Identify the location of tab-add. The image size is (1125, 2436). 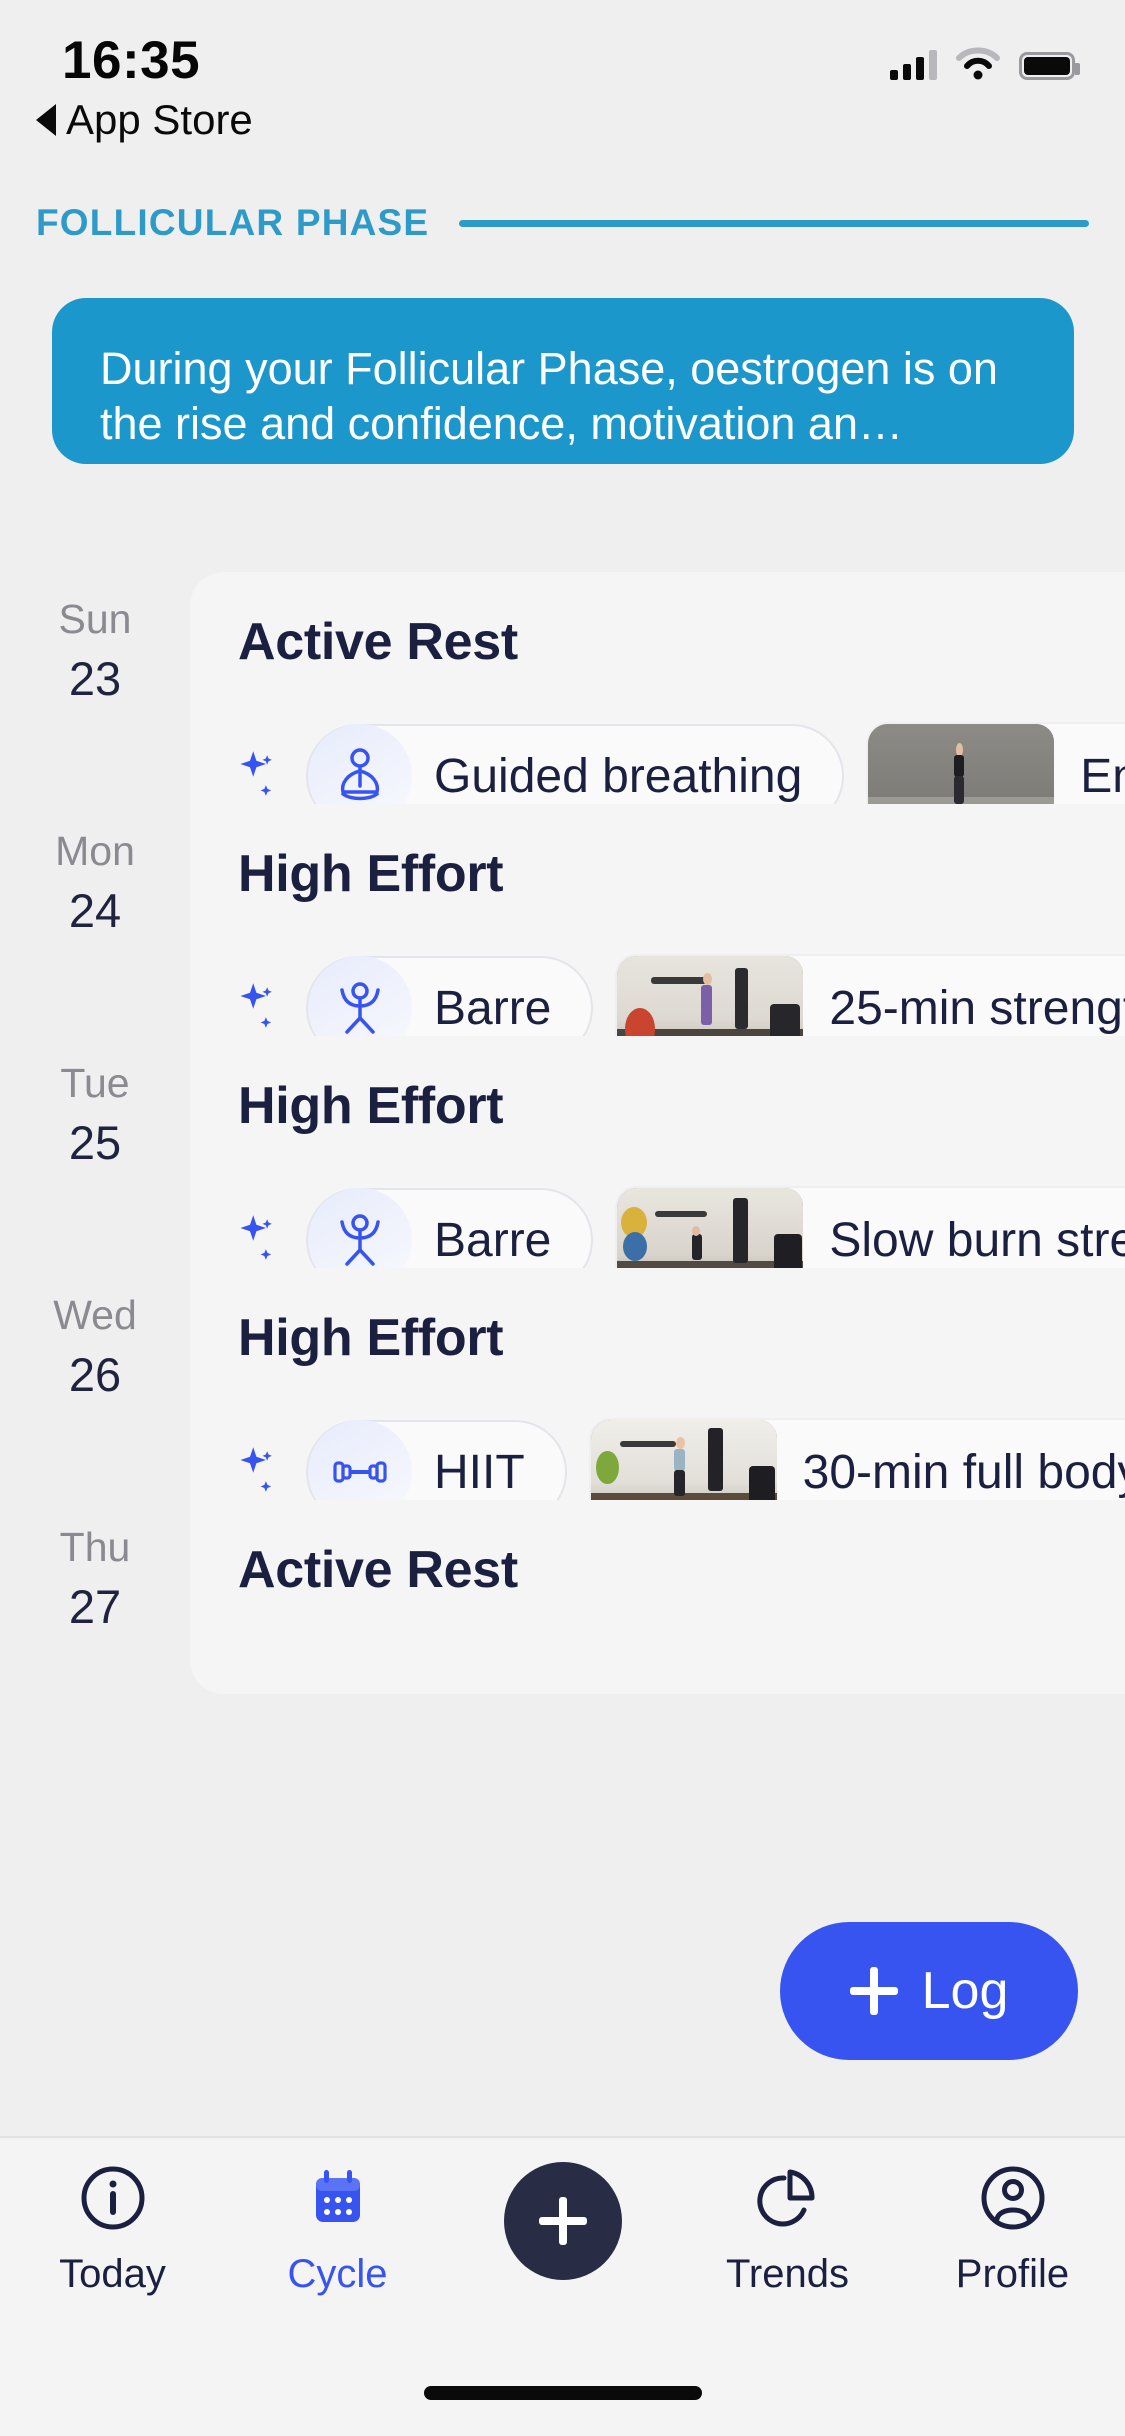
(562, 2221).